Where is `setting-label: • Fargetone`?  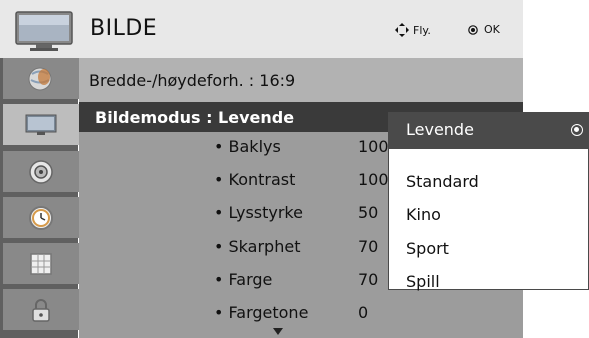 setting-label: • Fargetone is located at coordinates (261, 312).